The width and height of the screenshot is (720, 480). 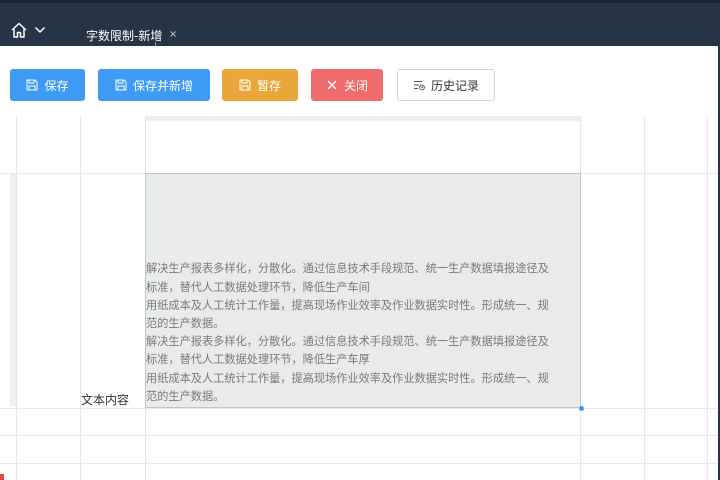 What do you see at coordinates (360, 30) in the screenshot?
I see `top-nav-bar: 字数限制-新增 ×` at bounding box center [360, 30].